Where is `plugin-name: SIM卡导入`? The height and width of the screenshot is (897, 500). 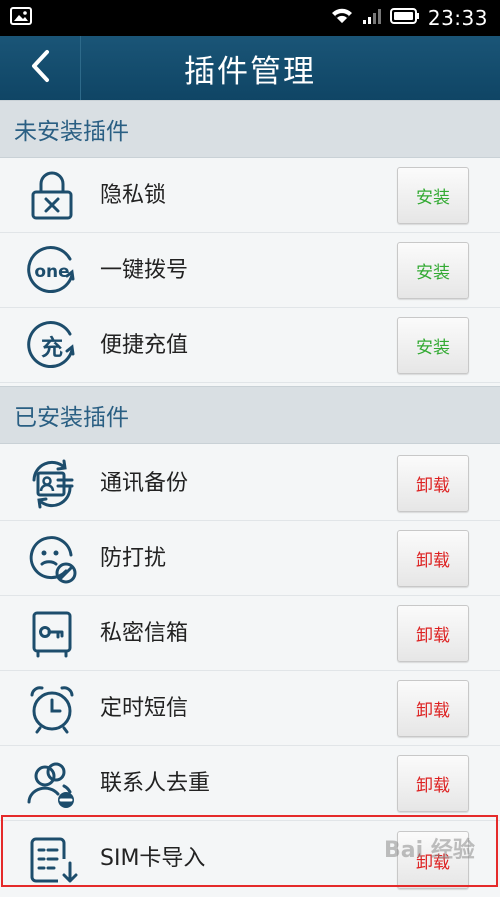 plugin-name: SIM卡导入 is located at coordinates (153, 858).